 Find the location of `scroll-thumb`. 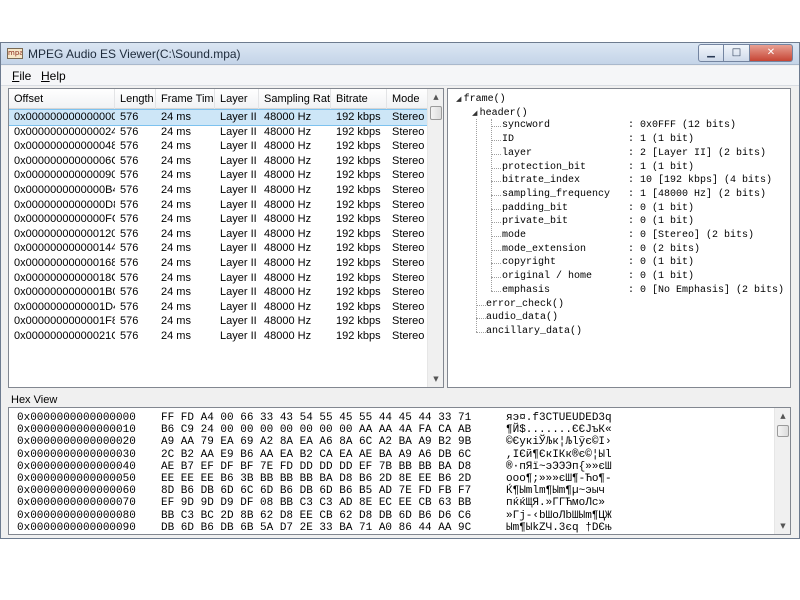

scroll-thumb is located at coordinates (436, 113).